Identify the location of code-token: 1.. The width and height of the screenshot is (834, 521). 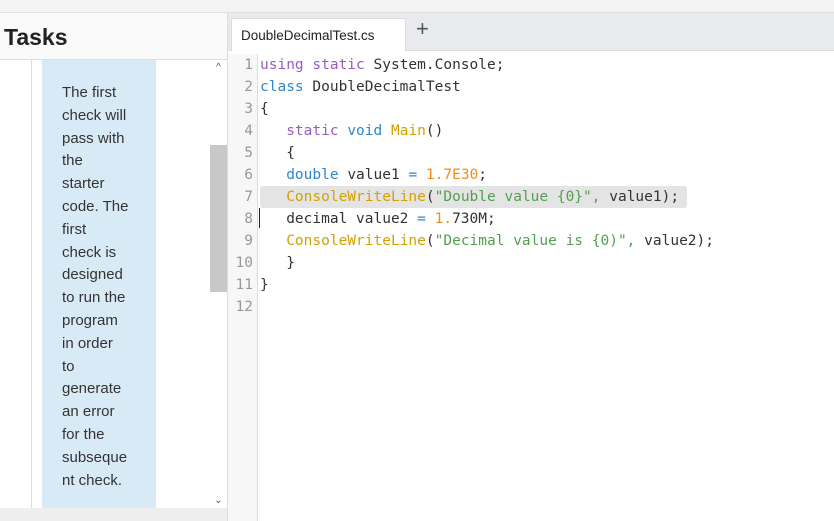
(443, 219).